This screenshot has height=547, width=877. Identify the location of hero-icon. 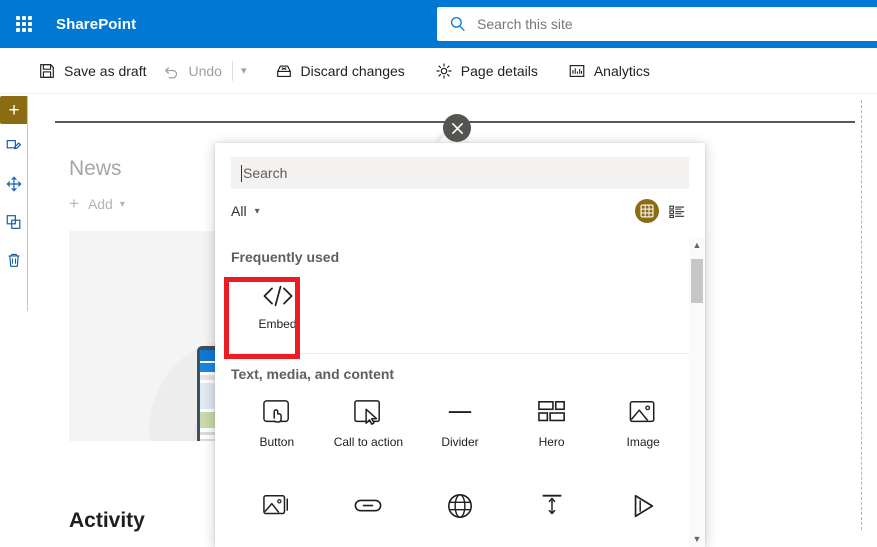
(551, 411).